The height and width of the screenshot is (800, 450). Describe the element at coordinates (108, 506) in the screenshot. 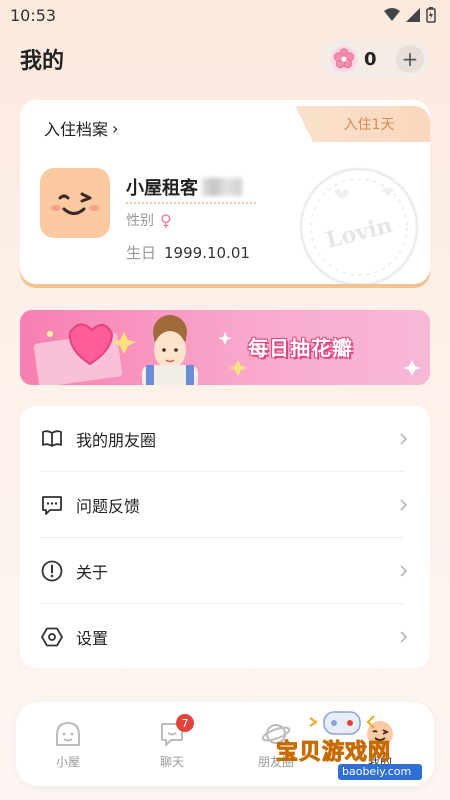

I see `menu-item-label: 问题反馈` at that location.